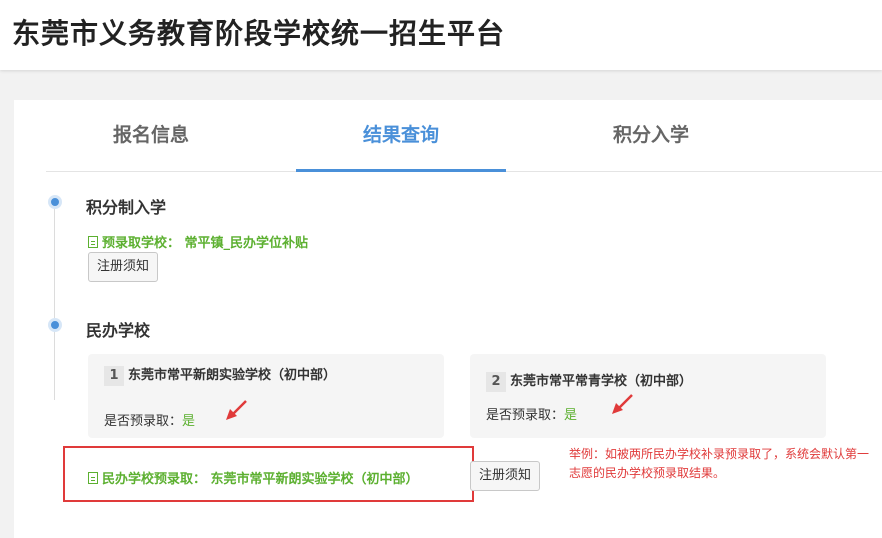 This screenshot has width=882, height=538. What do you see at coordinates (114, 376) in the screenshot?
I see `card-number: 1` at bounding box center [114, 376].